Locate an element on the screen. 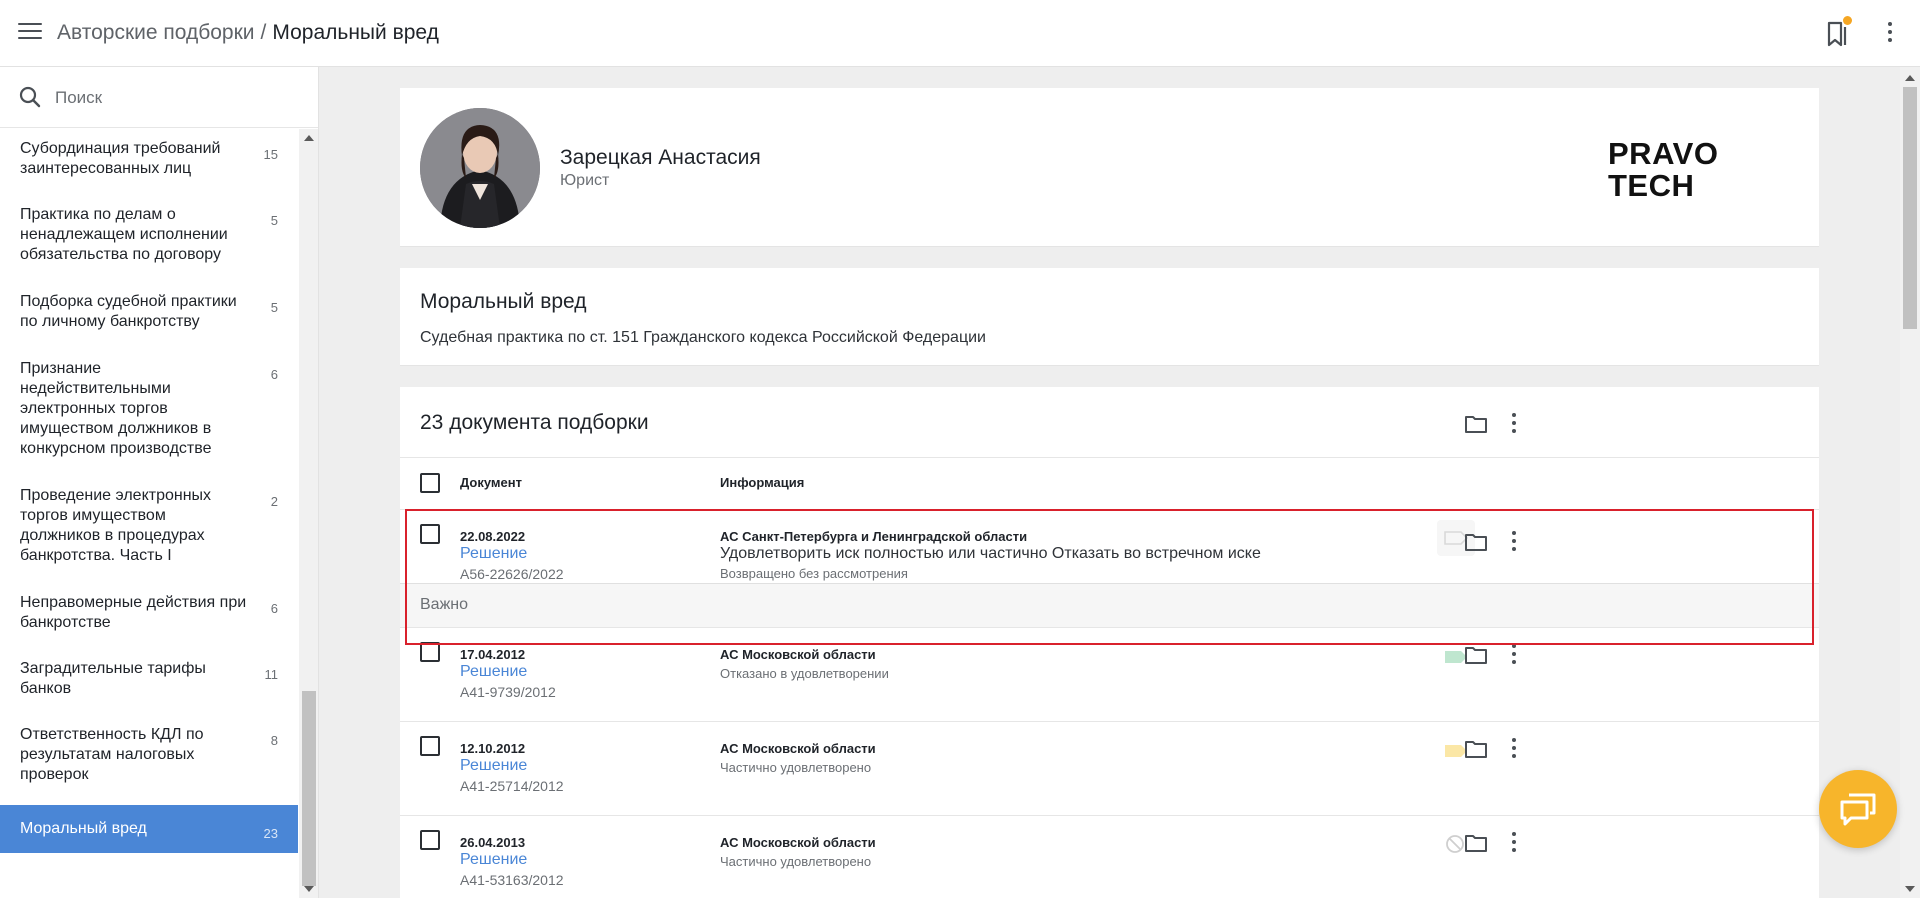 The height and width of the screenshot is (898, 1920). sidebar-item: Неправомерные действия при банкротстве 6 is located at coordinates (149, 613).